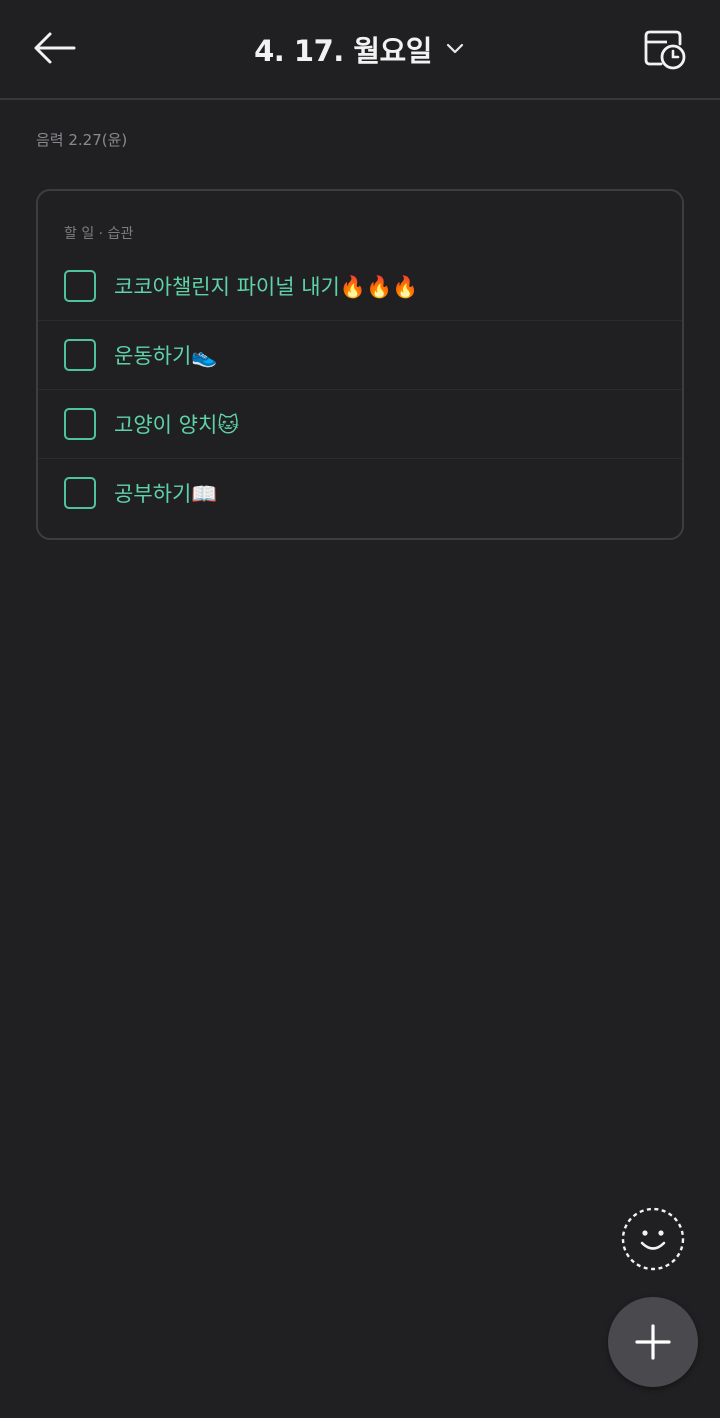 This screenshot has height=1418, width=720. Describe the element at coordinates (360, 424) in the screenshot. I see `todo-item: 고양이 양치🐱` at that location.